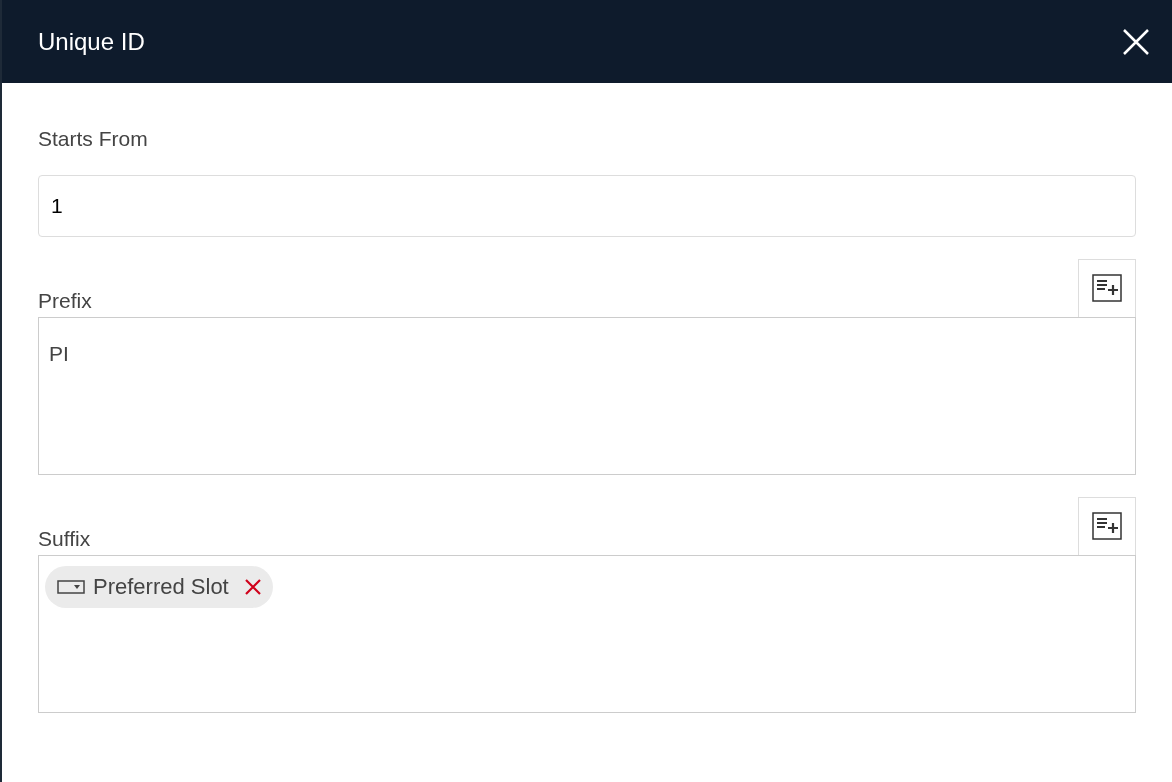 This screenshot has width=1172, height=782. What do you see at coordinates (252, 586) in the screenshot?
I see `remove-icon` at bounding box center [252, 586].